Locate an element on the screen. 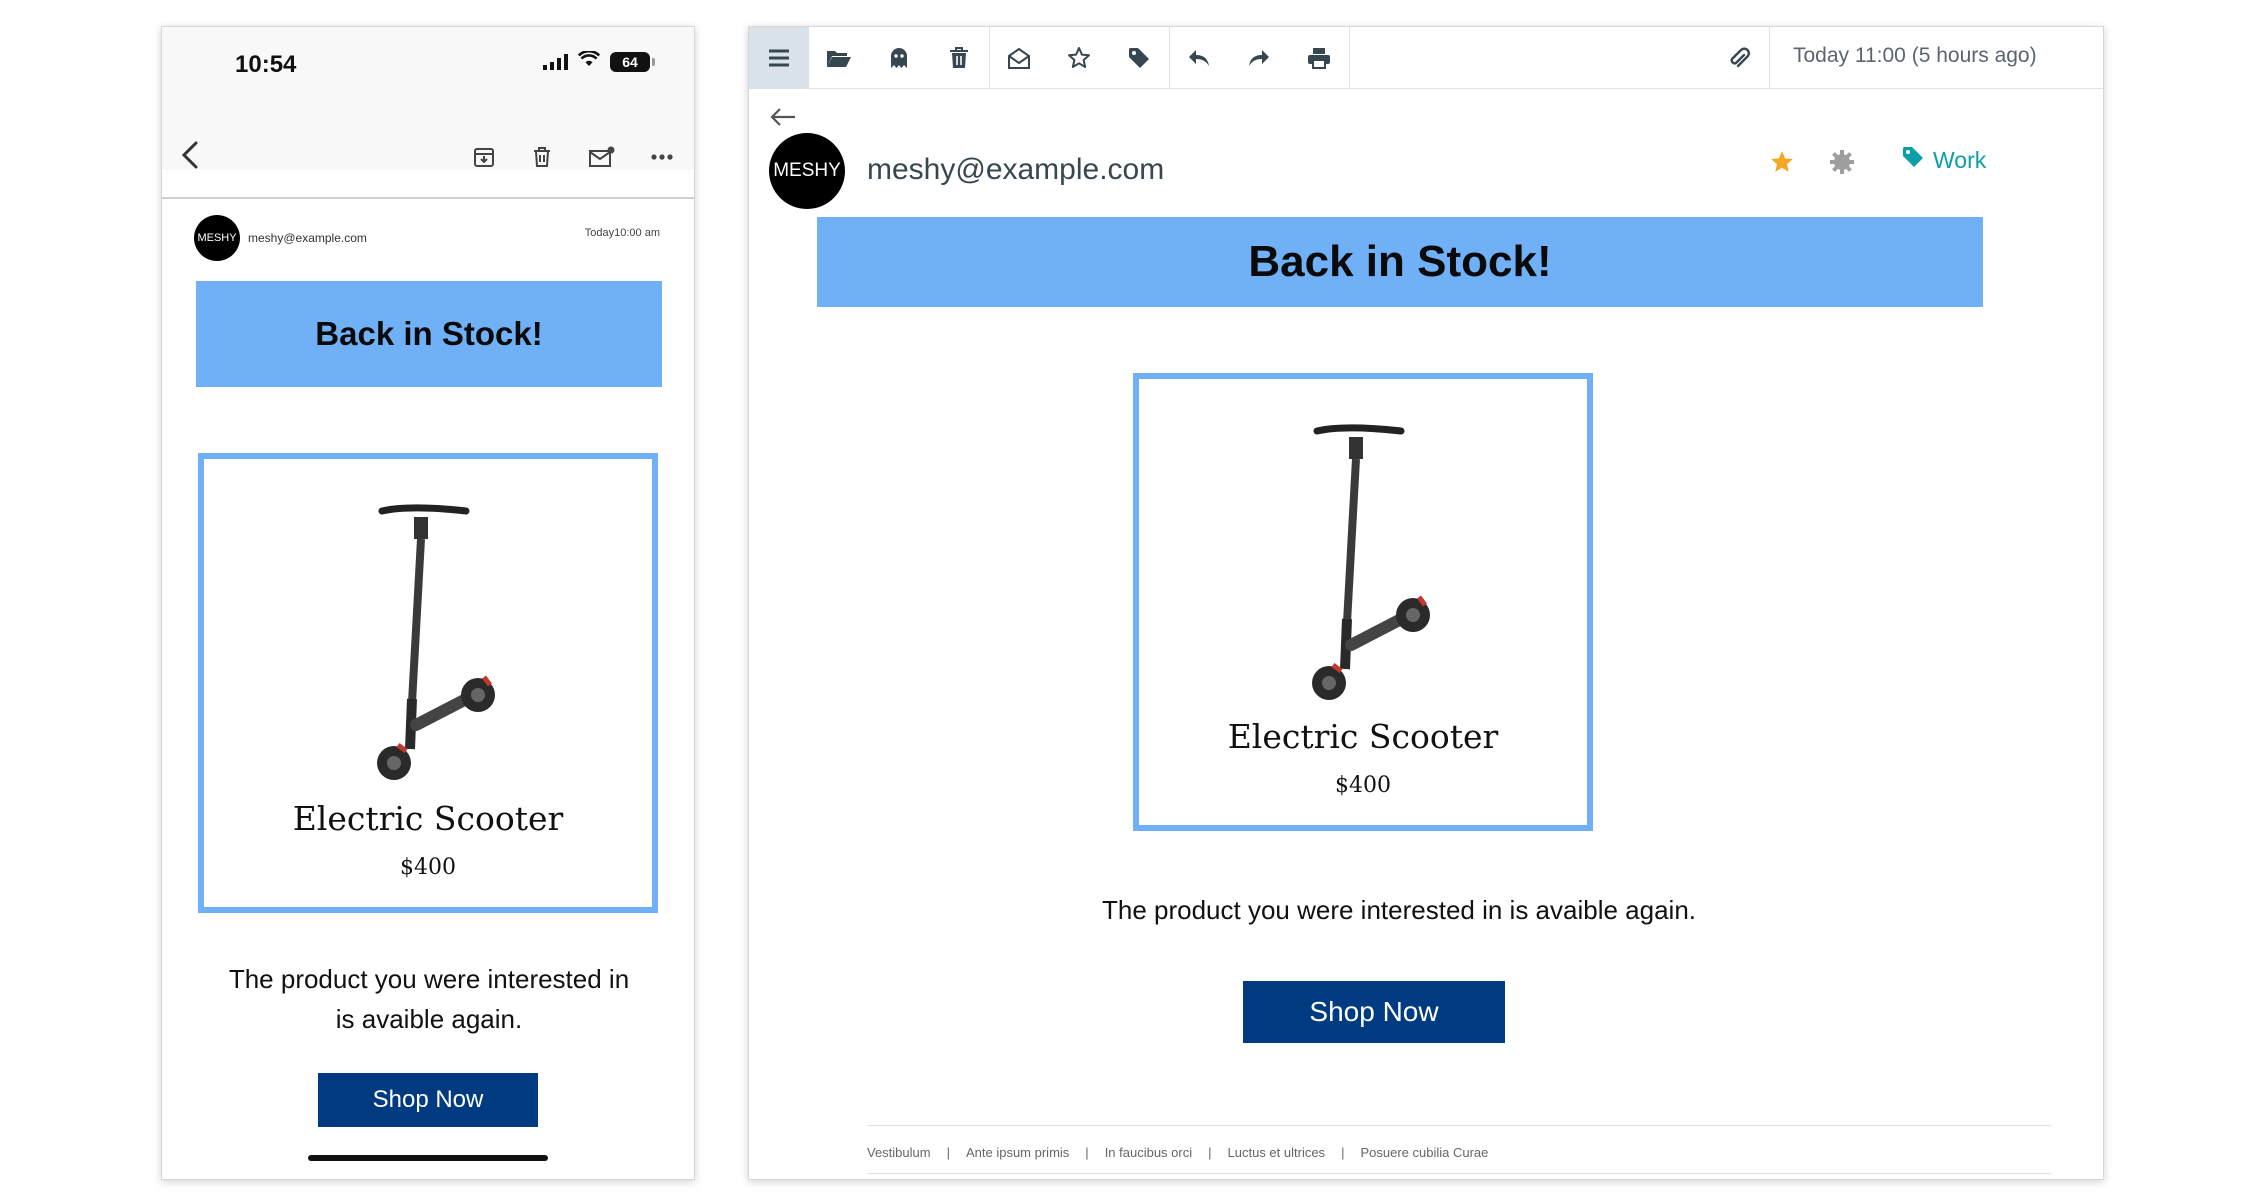 This screenshot has height=1200, width=2250. menu-icon is located at coordinates (779, 58).